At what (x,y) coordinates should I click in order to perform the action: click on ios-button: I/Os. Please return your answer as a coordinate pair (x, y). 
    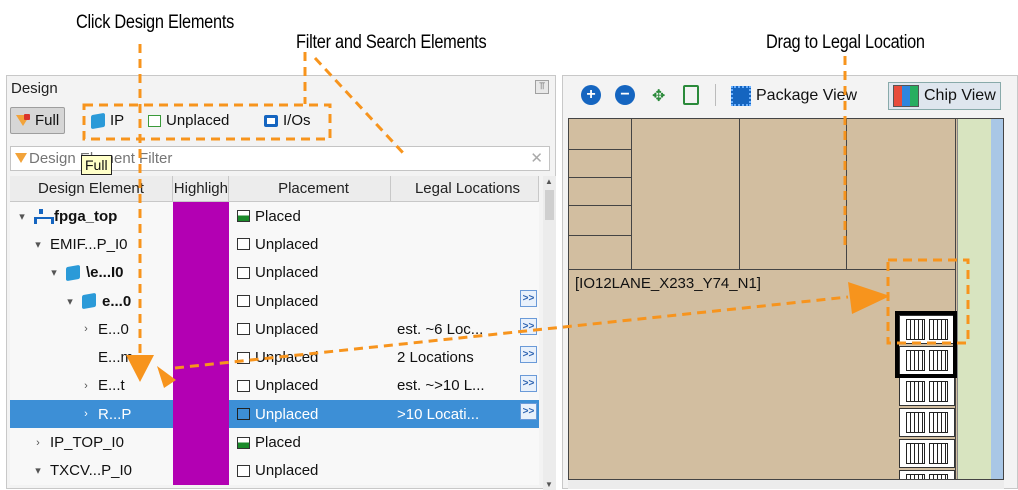
    Looking at the image, I should click on (287, 120).